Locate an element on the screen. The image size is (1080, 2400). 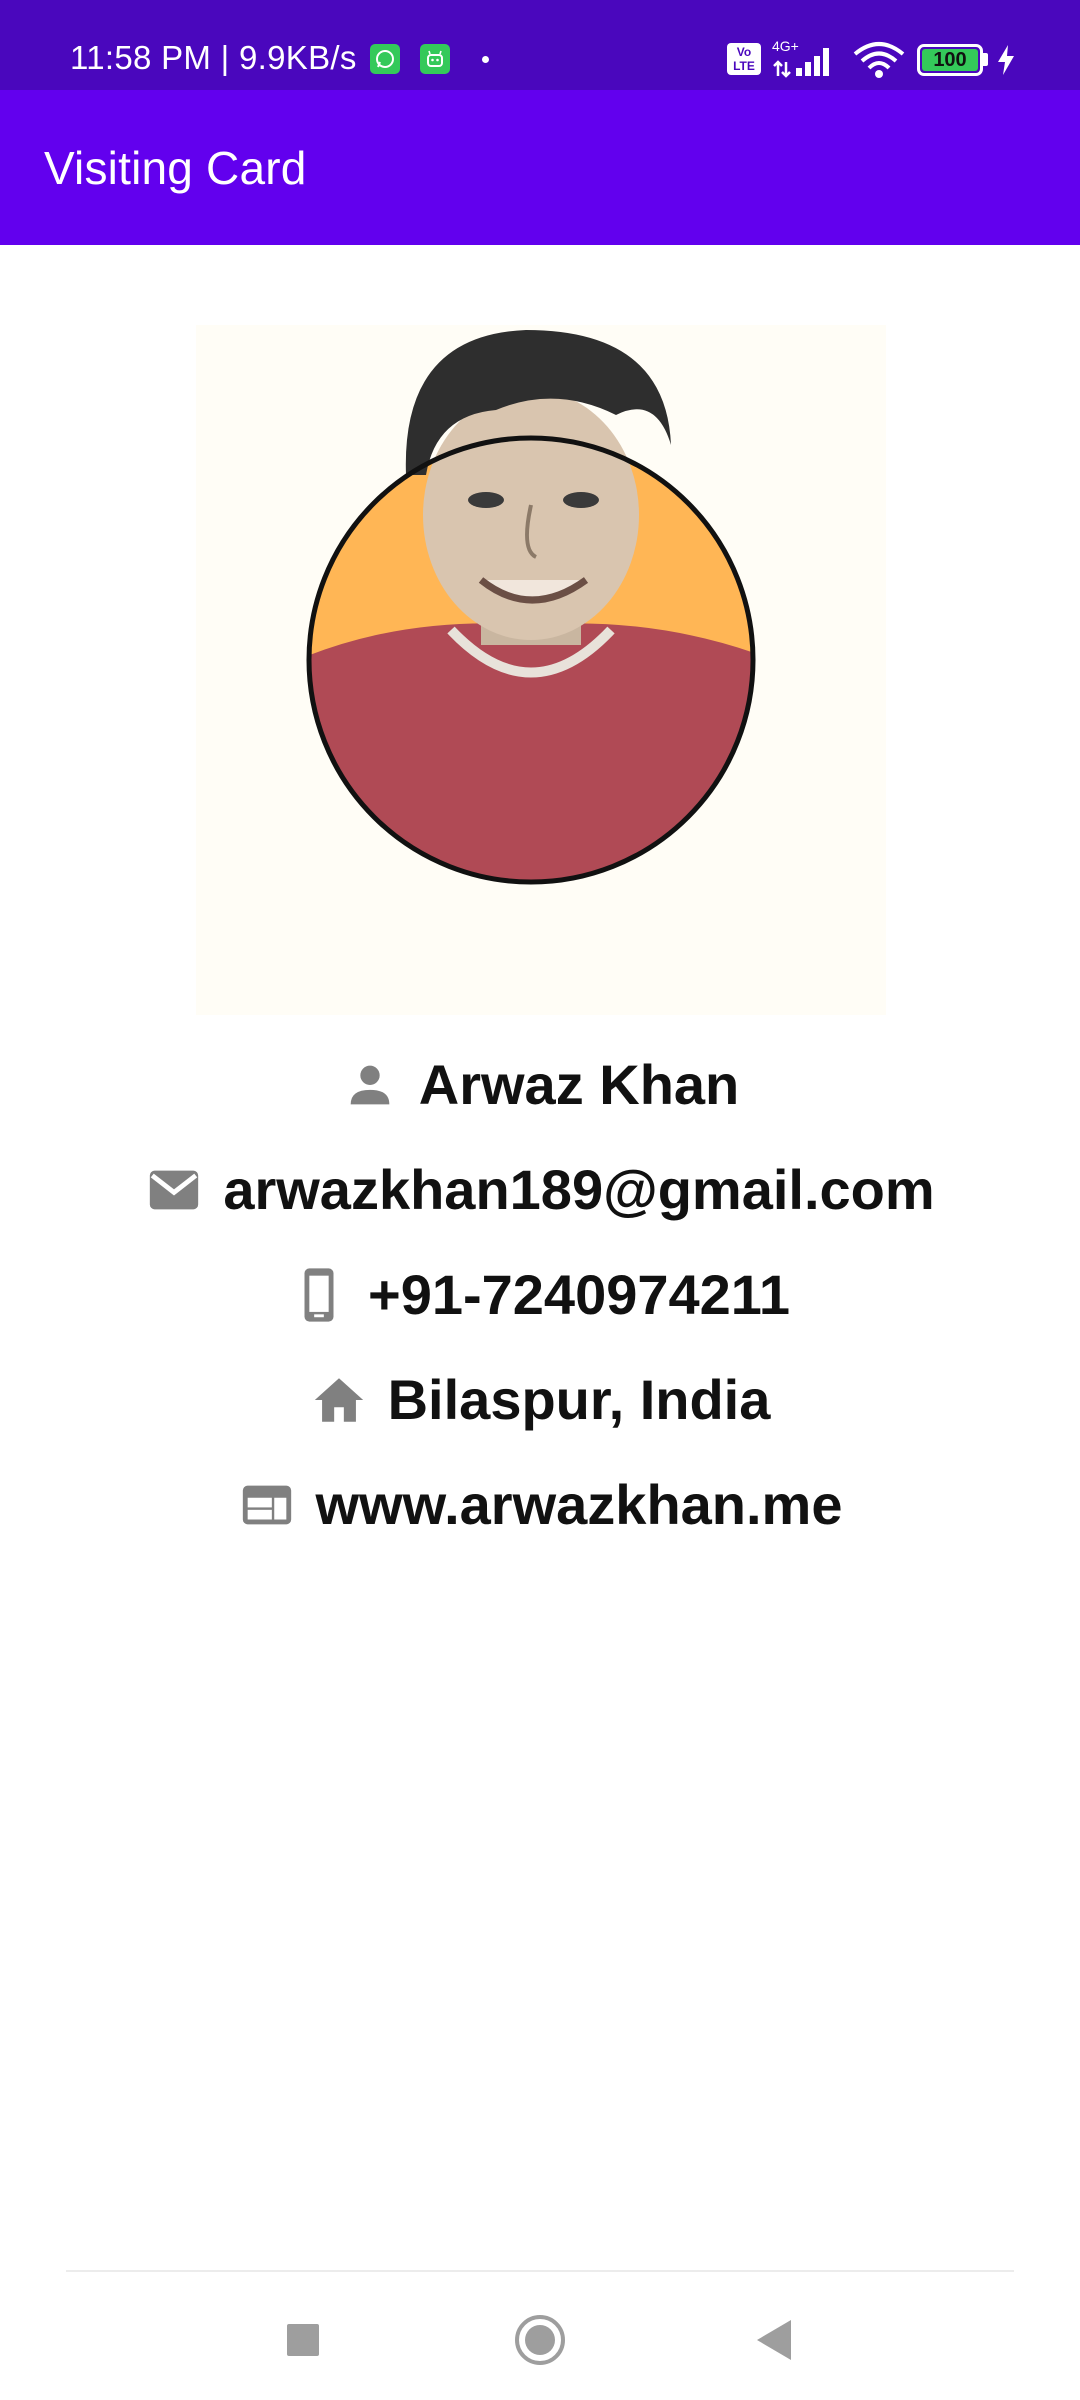
mail-icon is located at coordinates (174, 1190).